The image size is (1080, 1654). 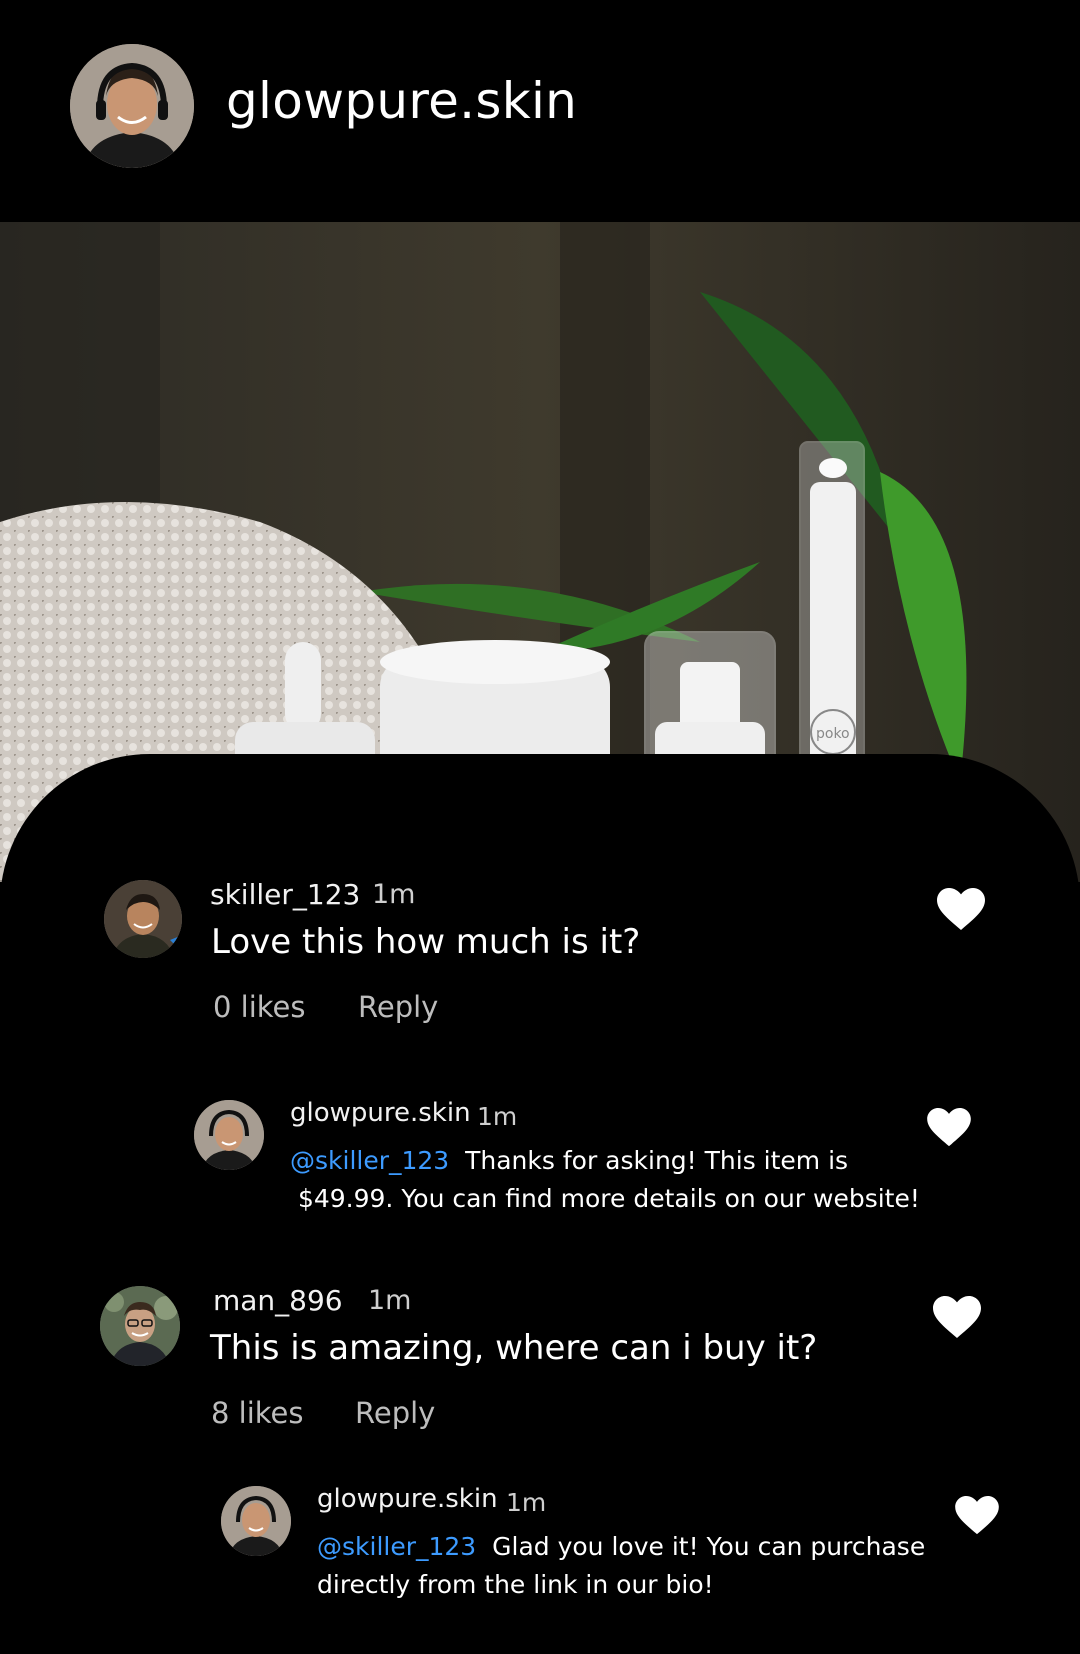 What do you see at coordinates (285, 894) in the screenshot?
I see `comment-username: skiller_123` at bounding box center [285, 894].